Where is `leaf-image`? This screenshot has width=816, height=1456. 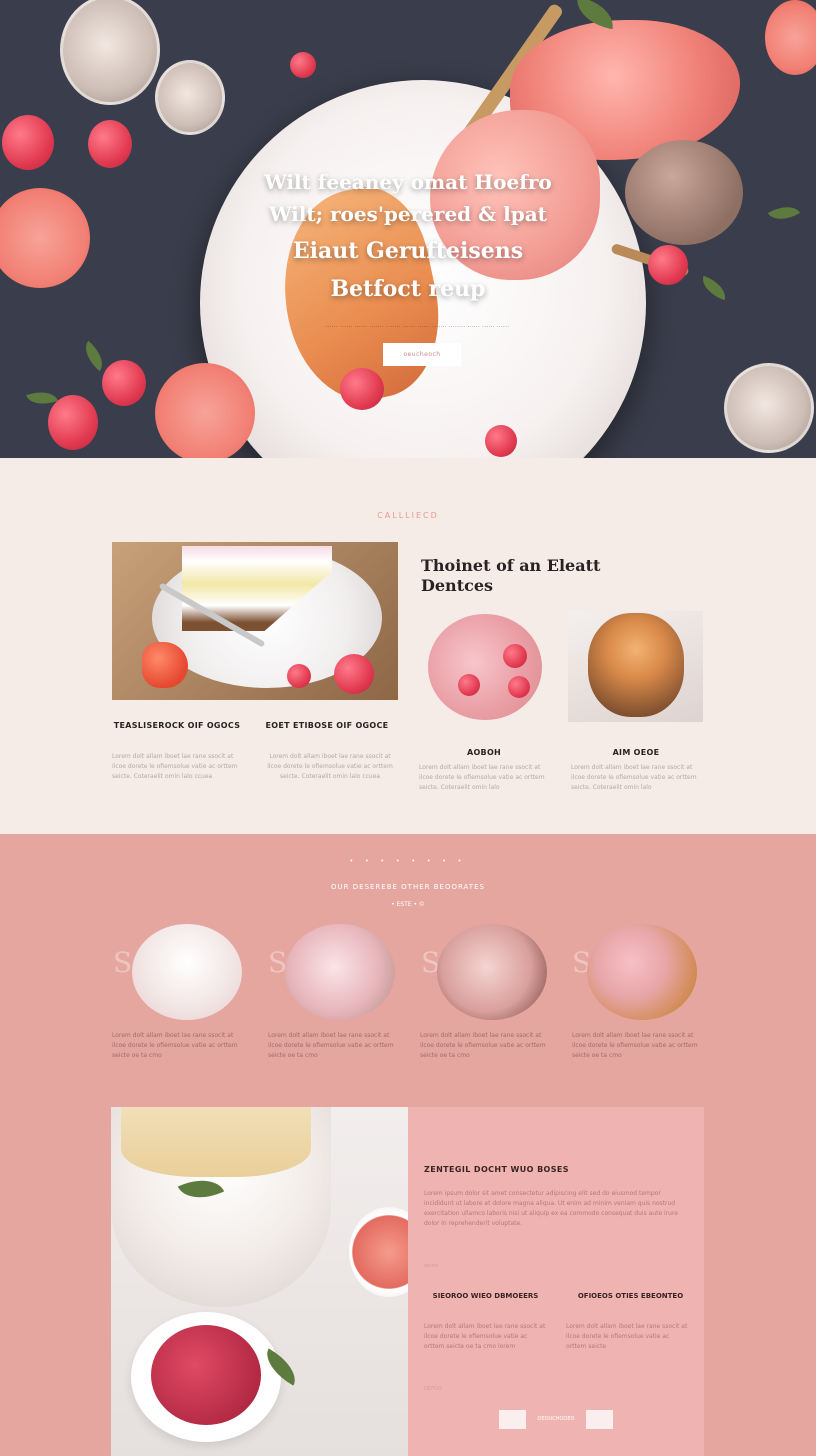 leaf-image is located at coordinates (94, 356).